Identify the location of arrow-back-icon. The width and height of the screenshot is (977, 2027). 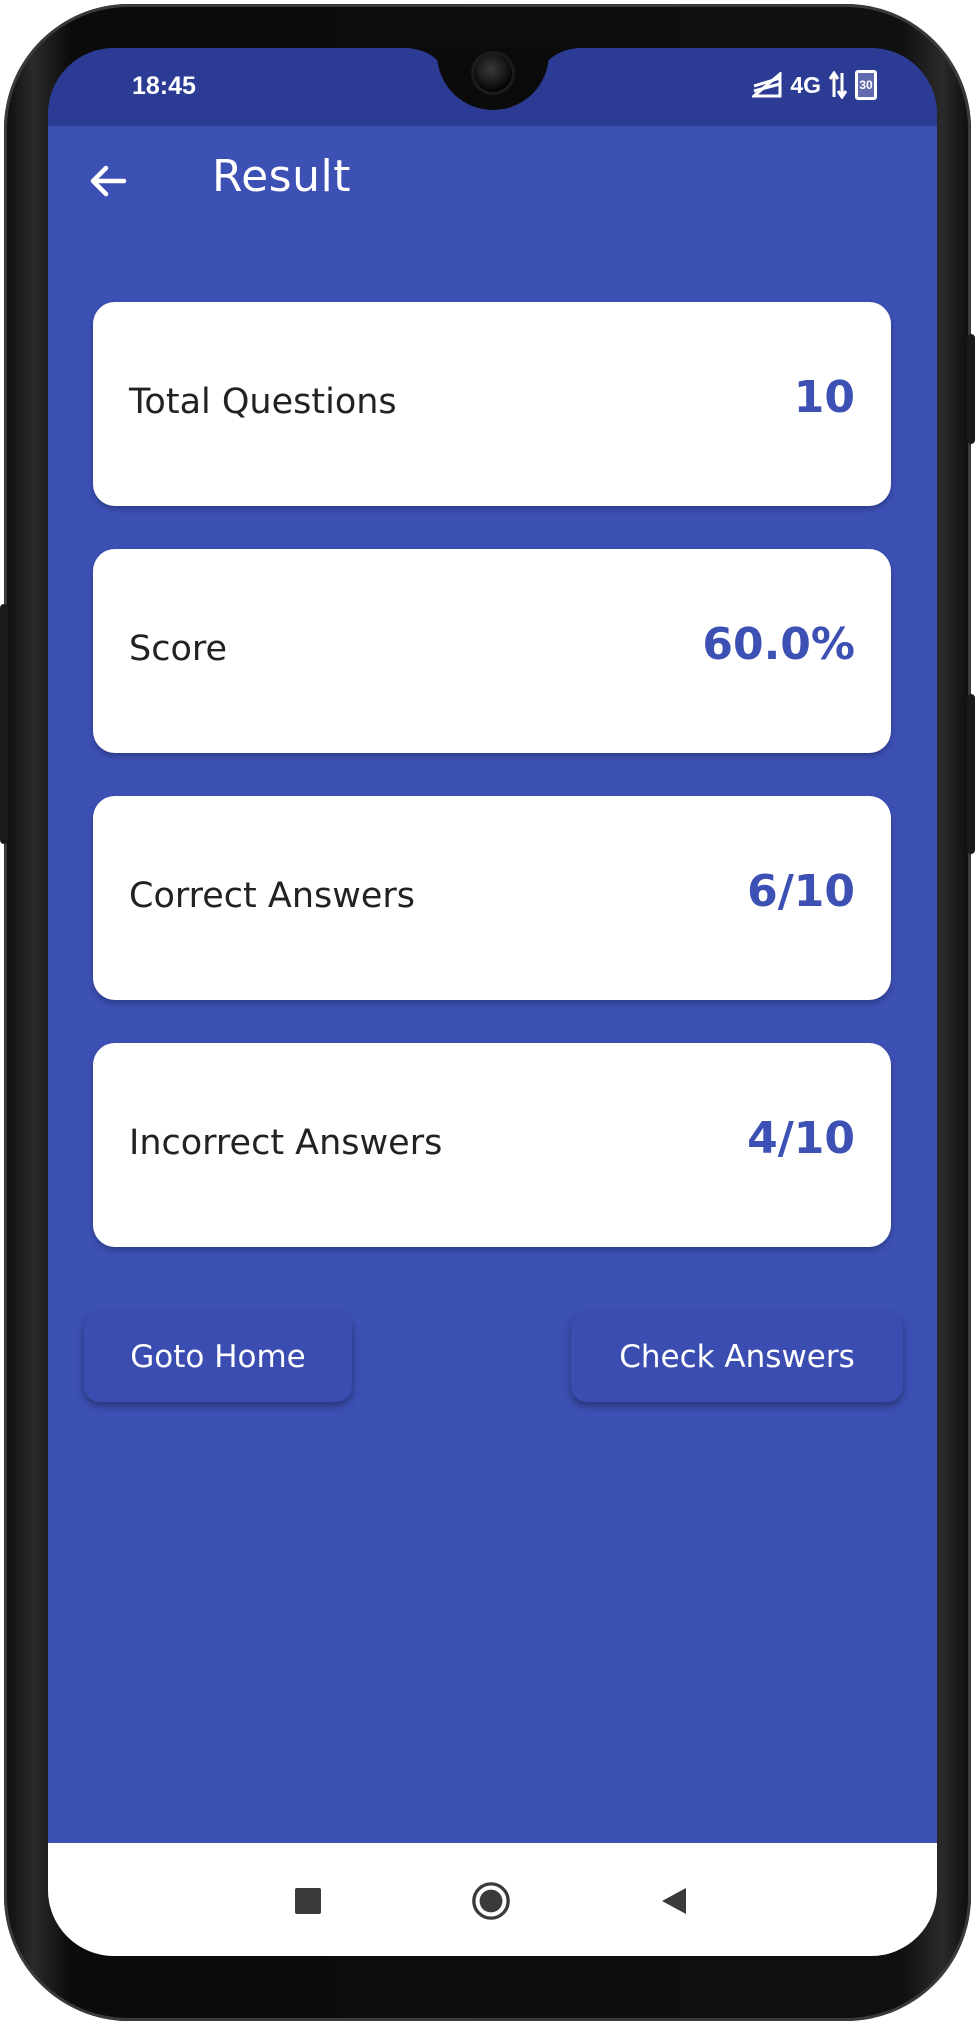
(108, 181).